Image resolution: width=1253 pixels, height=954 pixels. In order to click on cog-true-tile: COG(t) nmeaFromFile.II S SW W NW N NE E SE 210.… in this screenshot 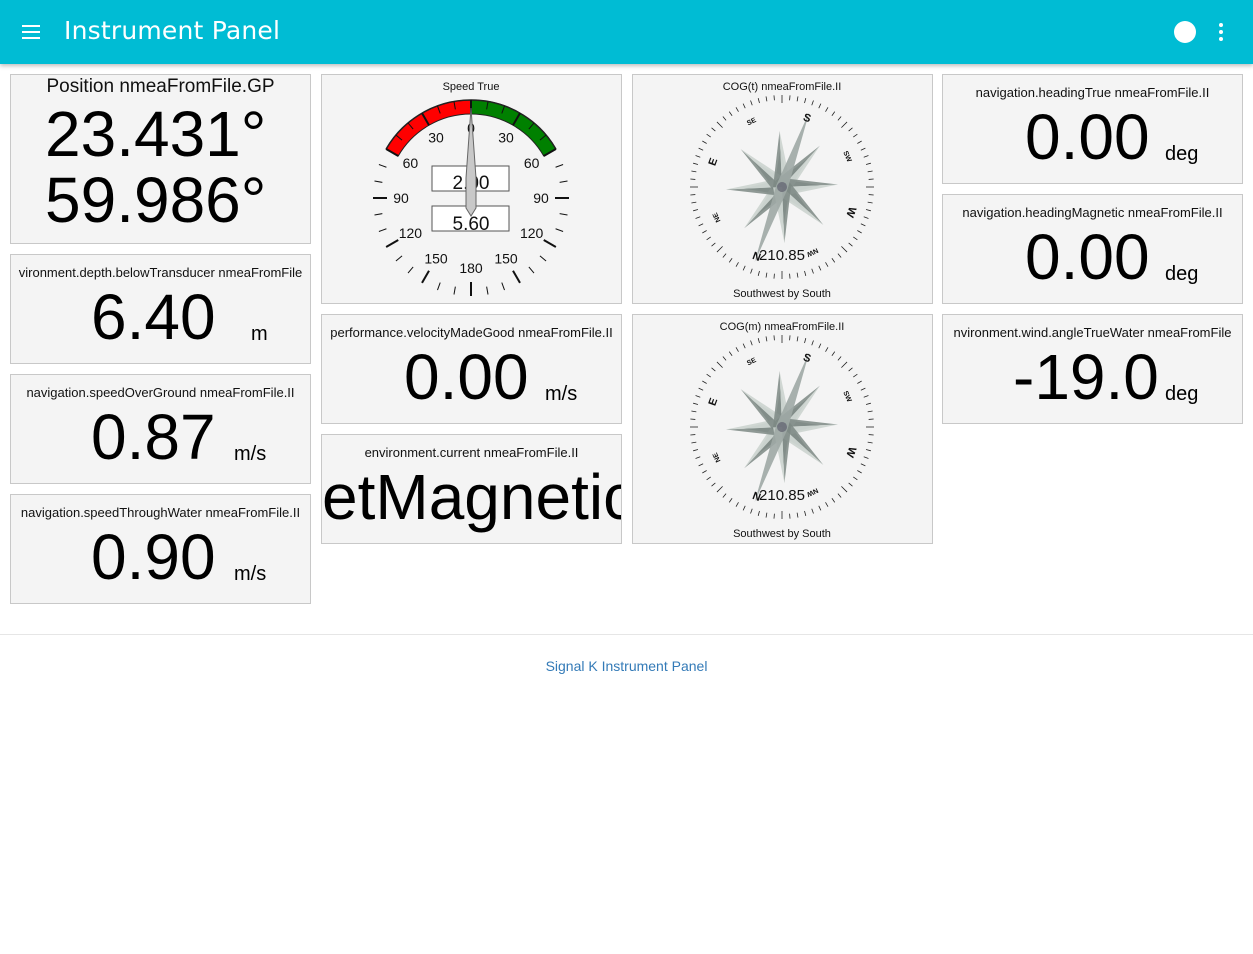, I will do `click(782, 189)`.